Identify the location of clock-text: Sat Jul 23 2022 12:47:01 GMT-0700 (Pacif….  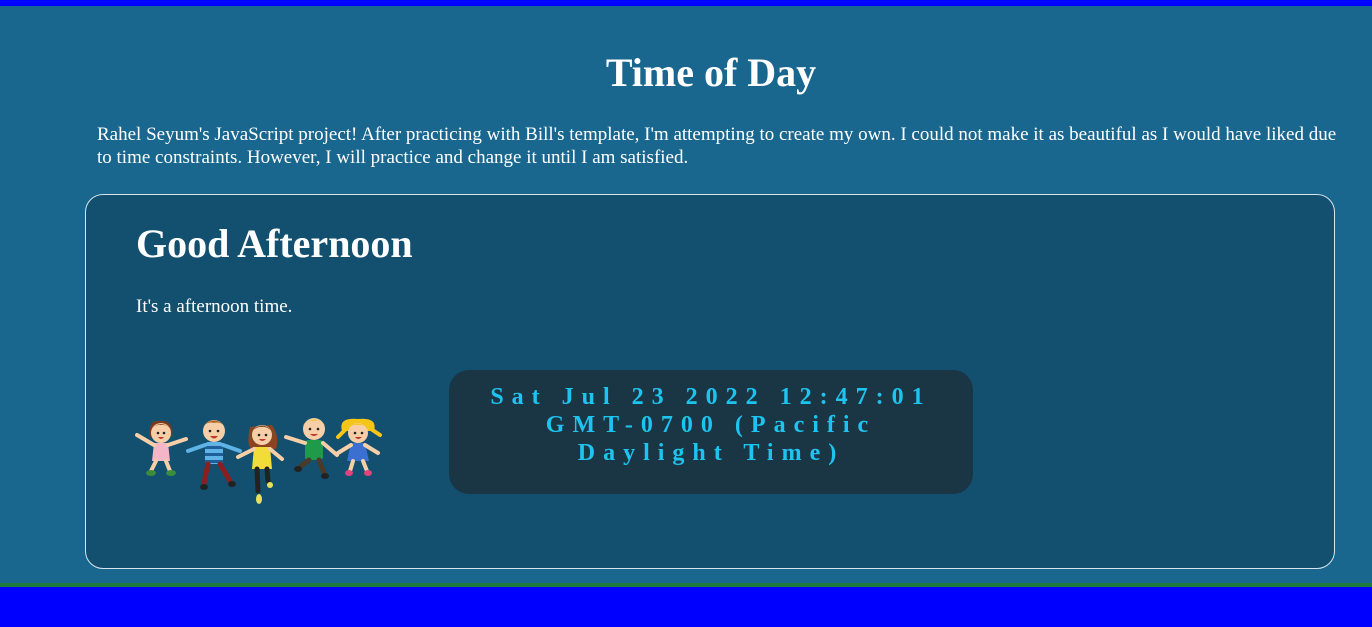
(711, 425).